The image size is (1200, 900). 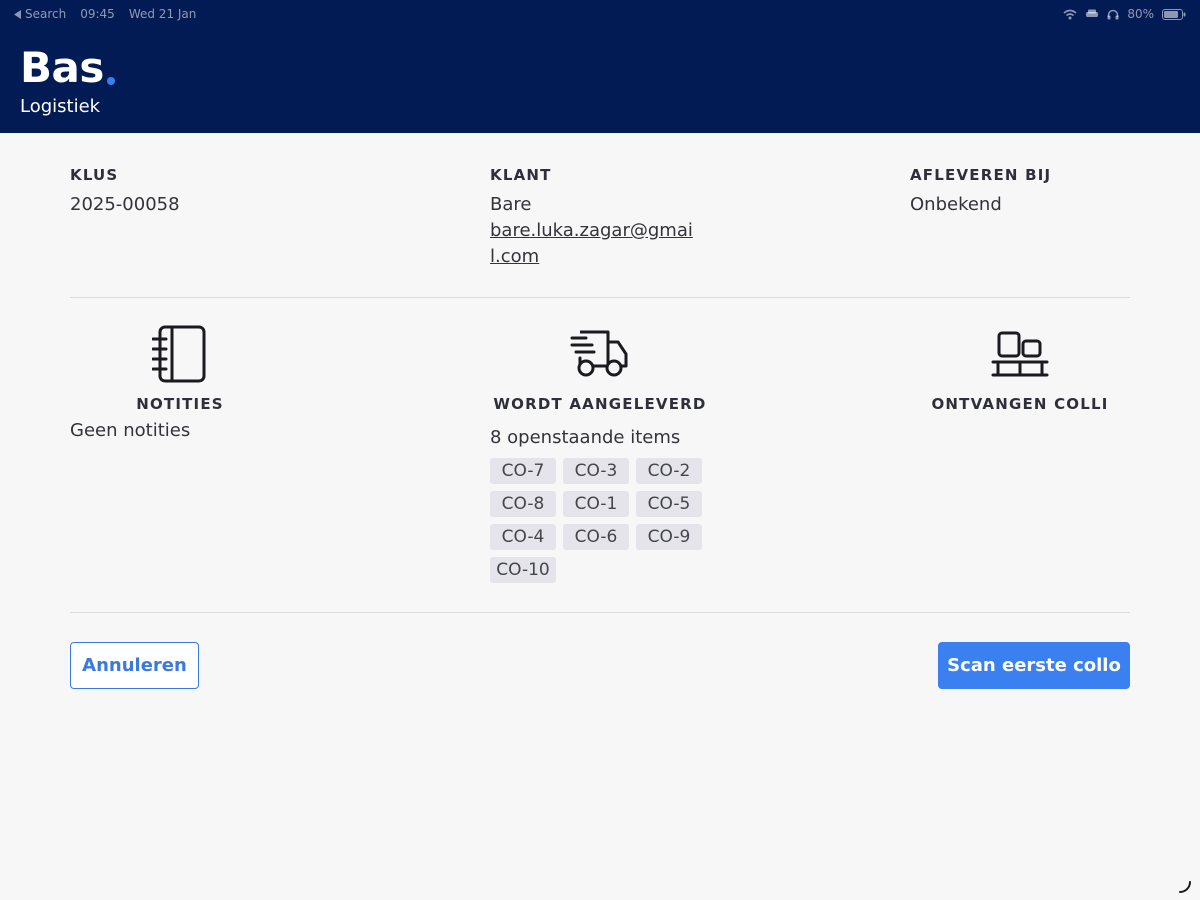 What do you see at coordinates (46, 14) in the screenshot?
I see `back-label: Search` at bounding box center [46, 14].